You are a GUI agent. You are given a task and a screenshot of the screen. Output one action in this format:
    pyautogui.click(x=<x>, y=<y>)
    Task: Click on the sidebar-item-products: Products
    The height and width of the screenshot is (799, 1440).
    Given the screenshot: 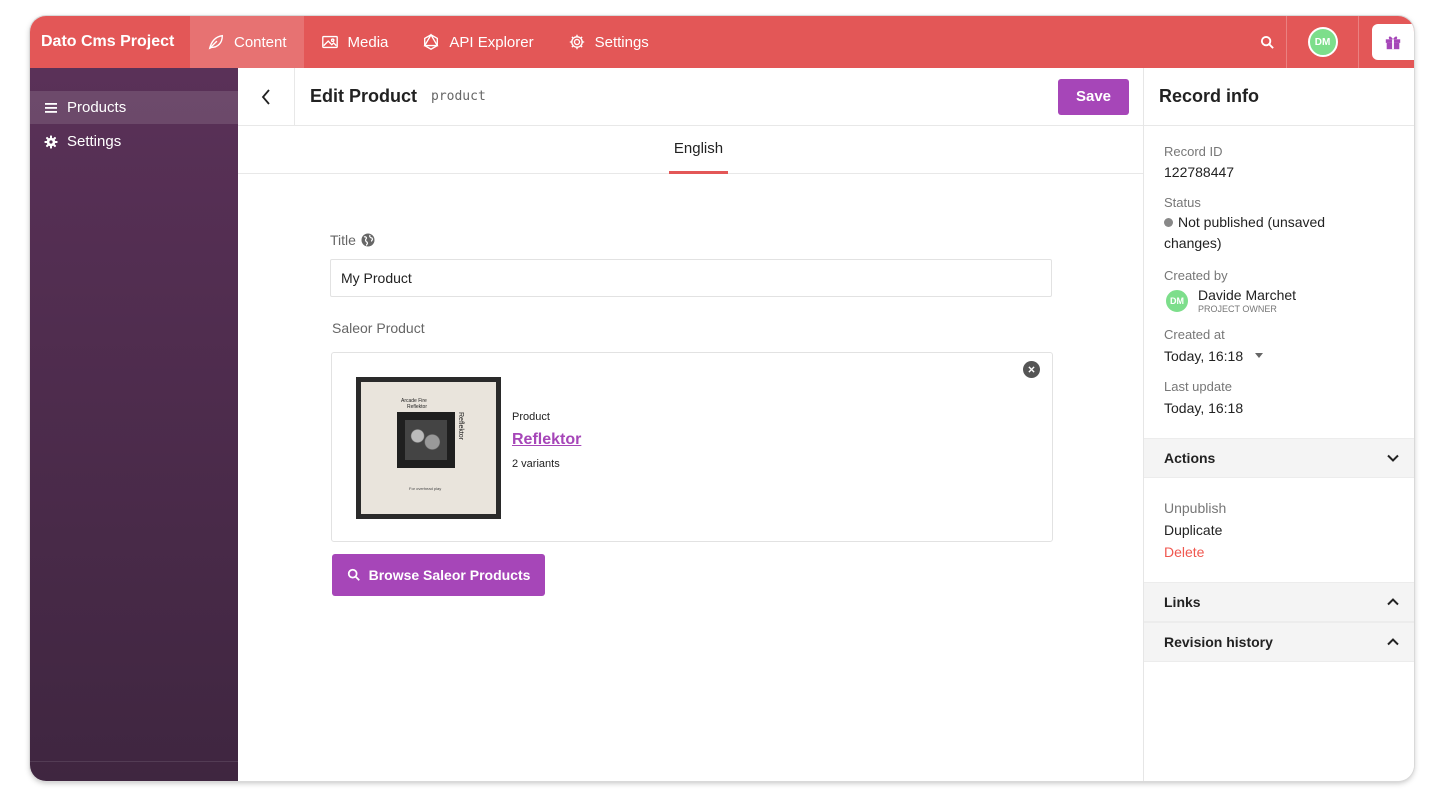 What is the action you would take?
    pyautogui.click(x=134, y=107)
    